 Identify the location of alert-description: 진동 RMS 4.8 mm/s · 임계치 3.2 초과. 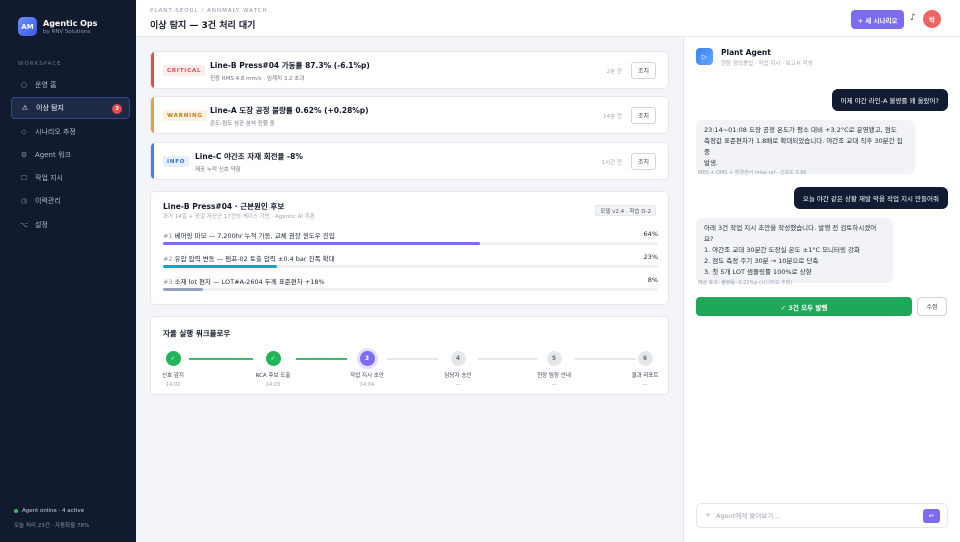
(257, 79).